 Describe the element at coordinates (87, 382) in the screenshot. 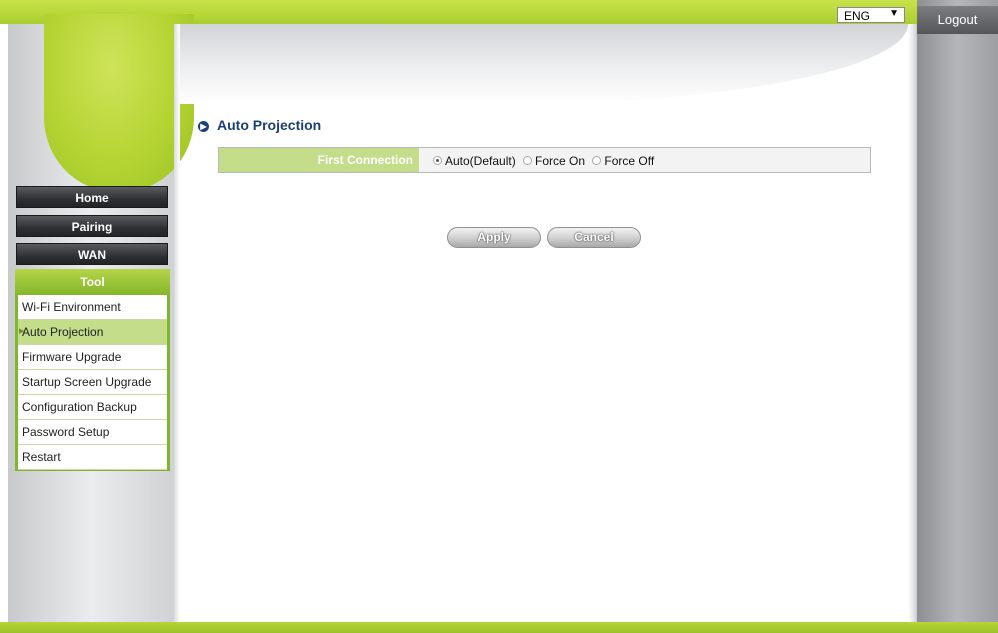

I see `tool-item-label: Startup Screen Upgrade` at that location.